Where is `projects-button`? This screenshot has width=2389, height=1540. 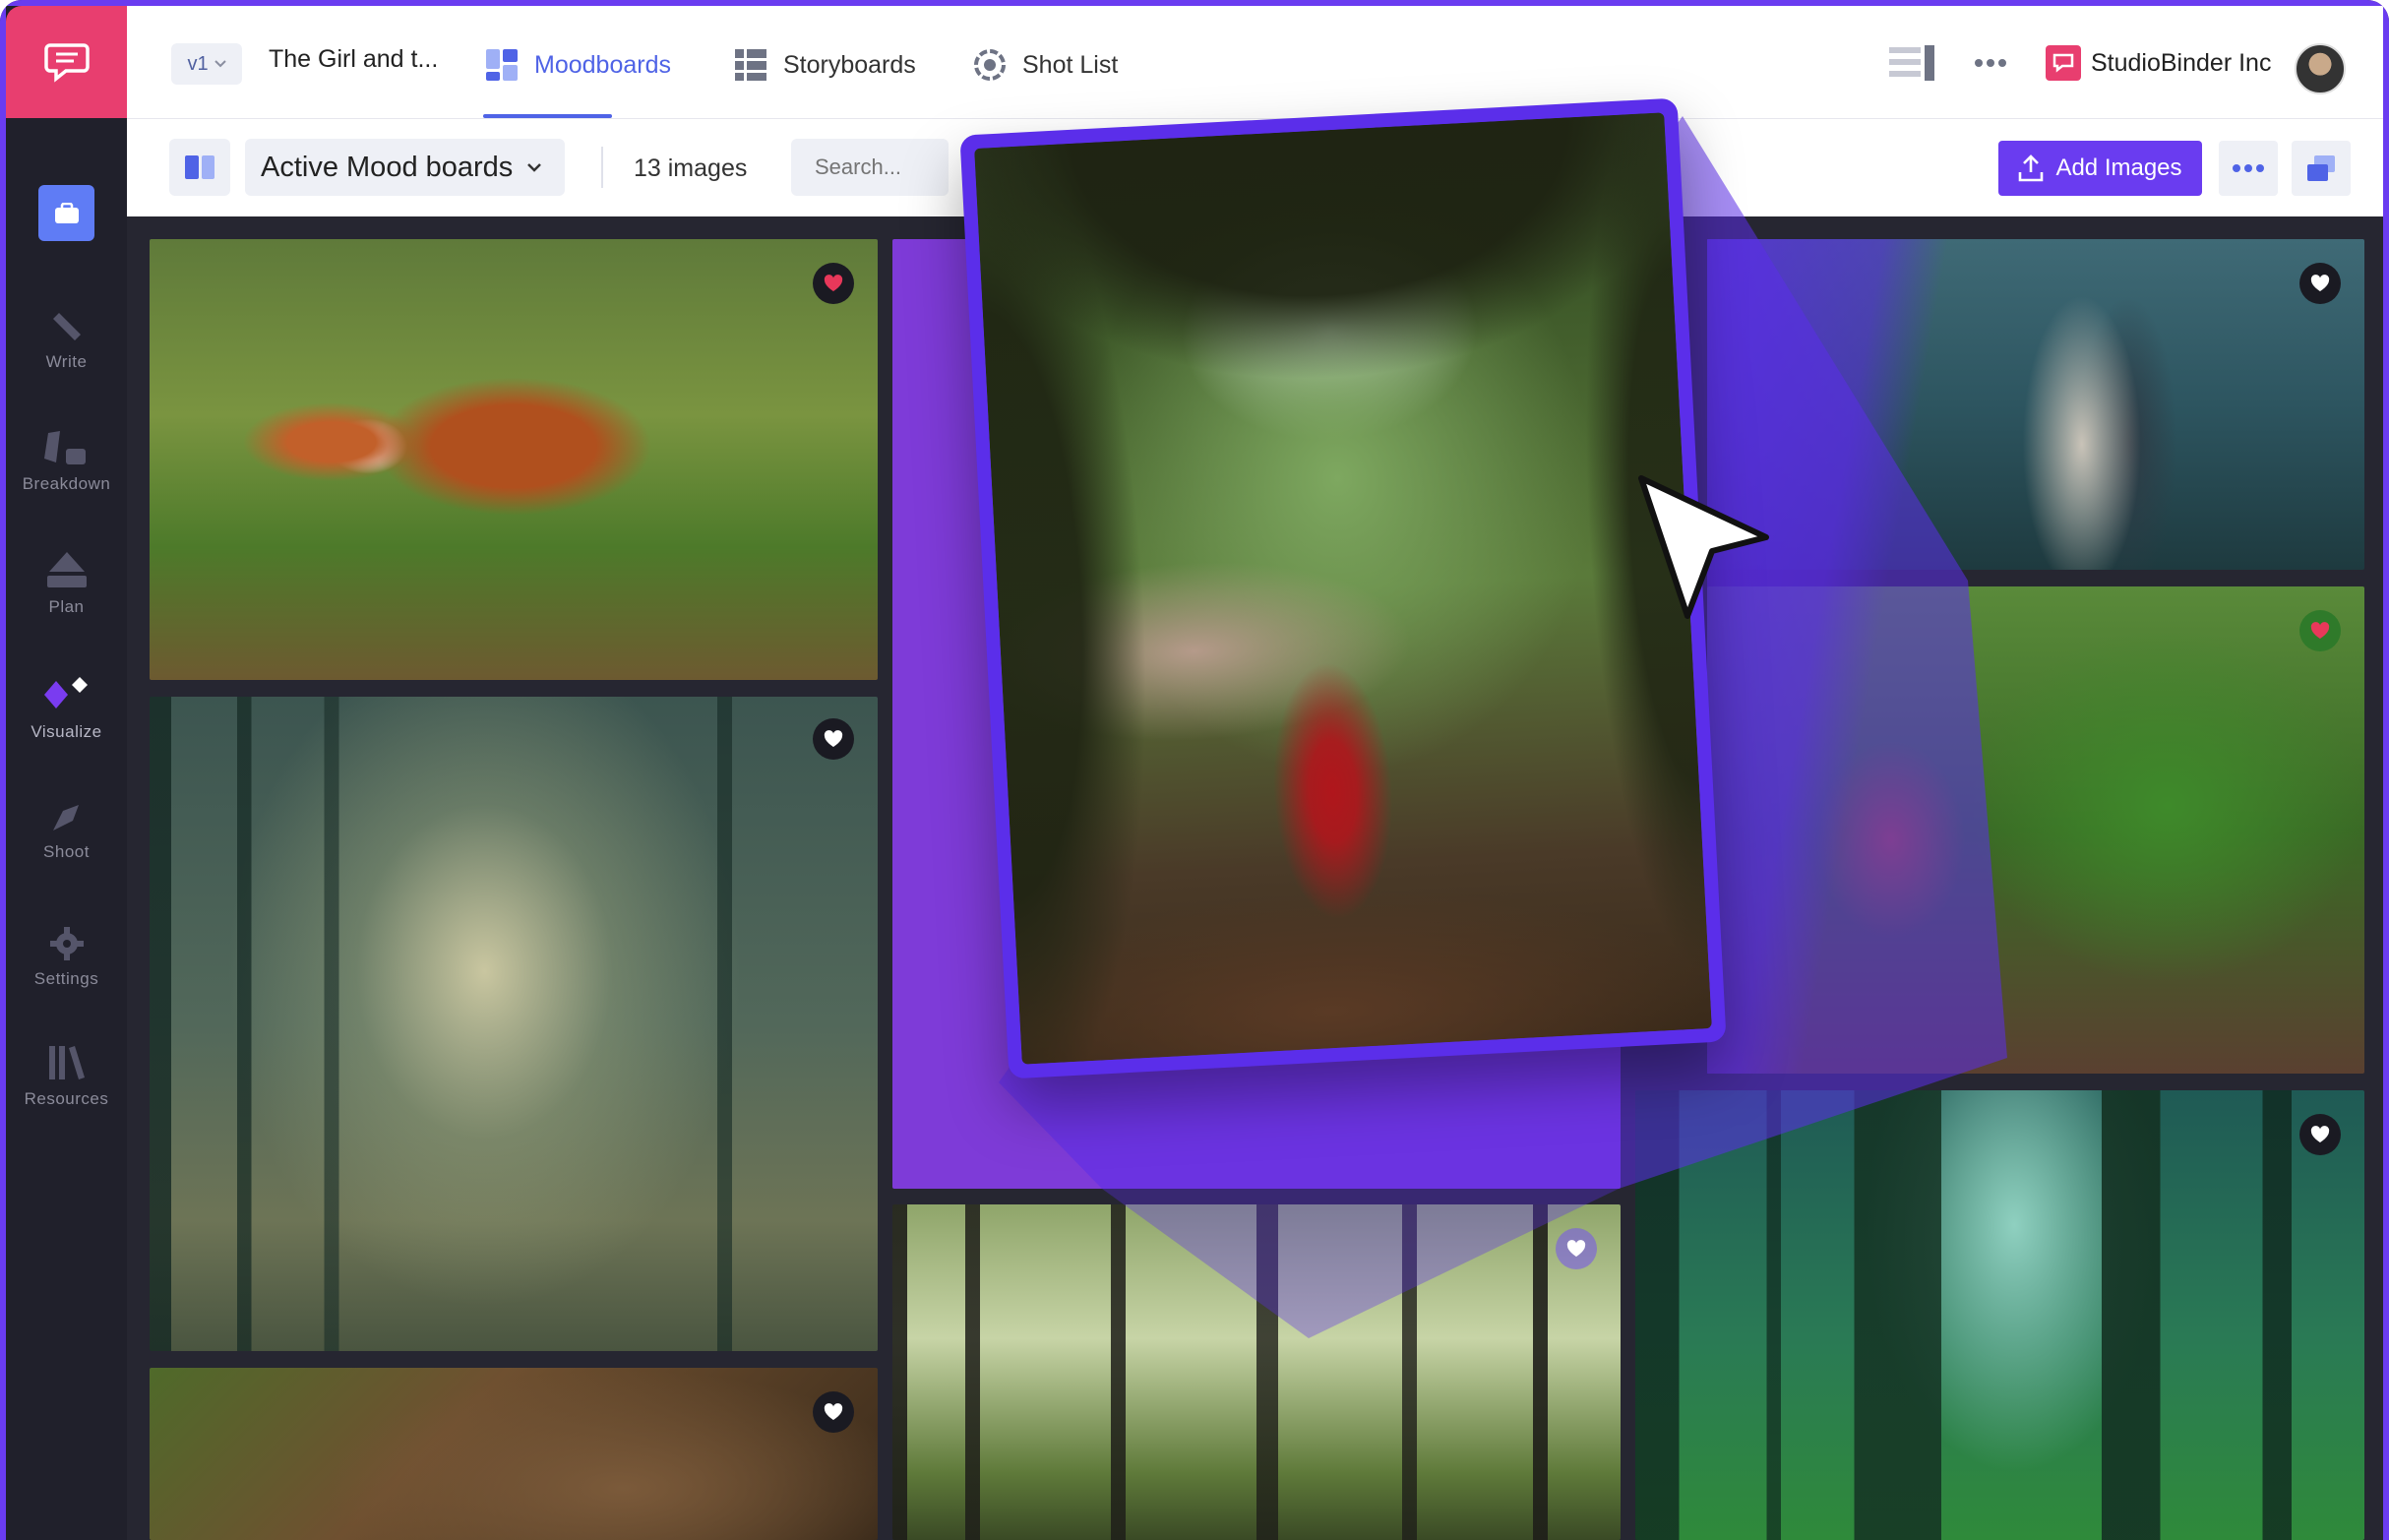
projects-button is located at coordinates (66, 213).